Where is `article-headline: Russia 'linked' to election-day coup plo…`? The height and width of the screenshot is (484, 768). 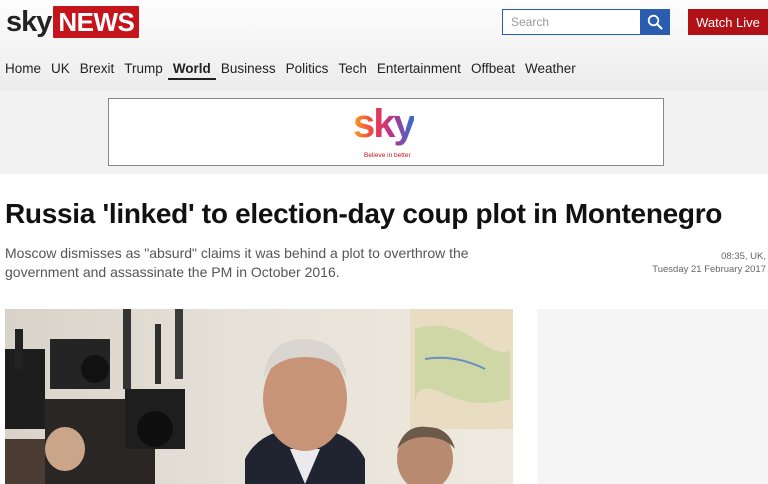
article-headline: Russia 'linked' to election-day coup plo… is located at coordinates (364, 213).